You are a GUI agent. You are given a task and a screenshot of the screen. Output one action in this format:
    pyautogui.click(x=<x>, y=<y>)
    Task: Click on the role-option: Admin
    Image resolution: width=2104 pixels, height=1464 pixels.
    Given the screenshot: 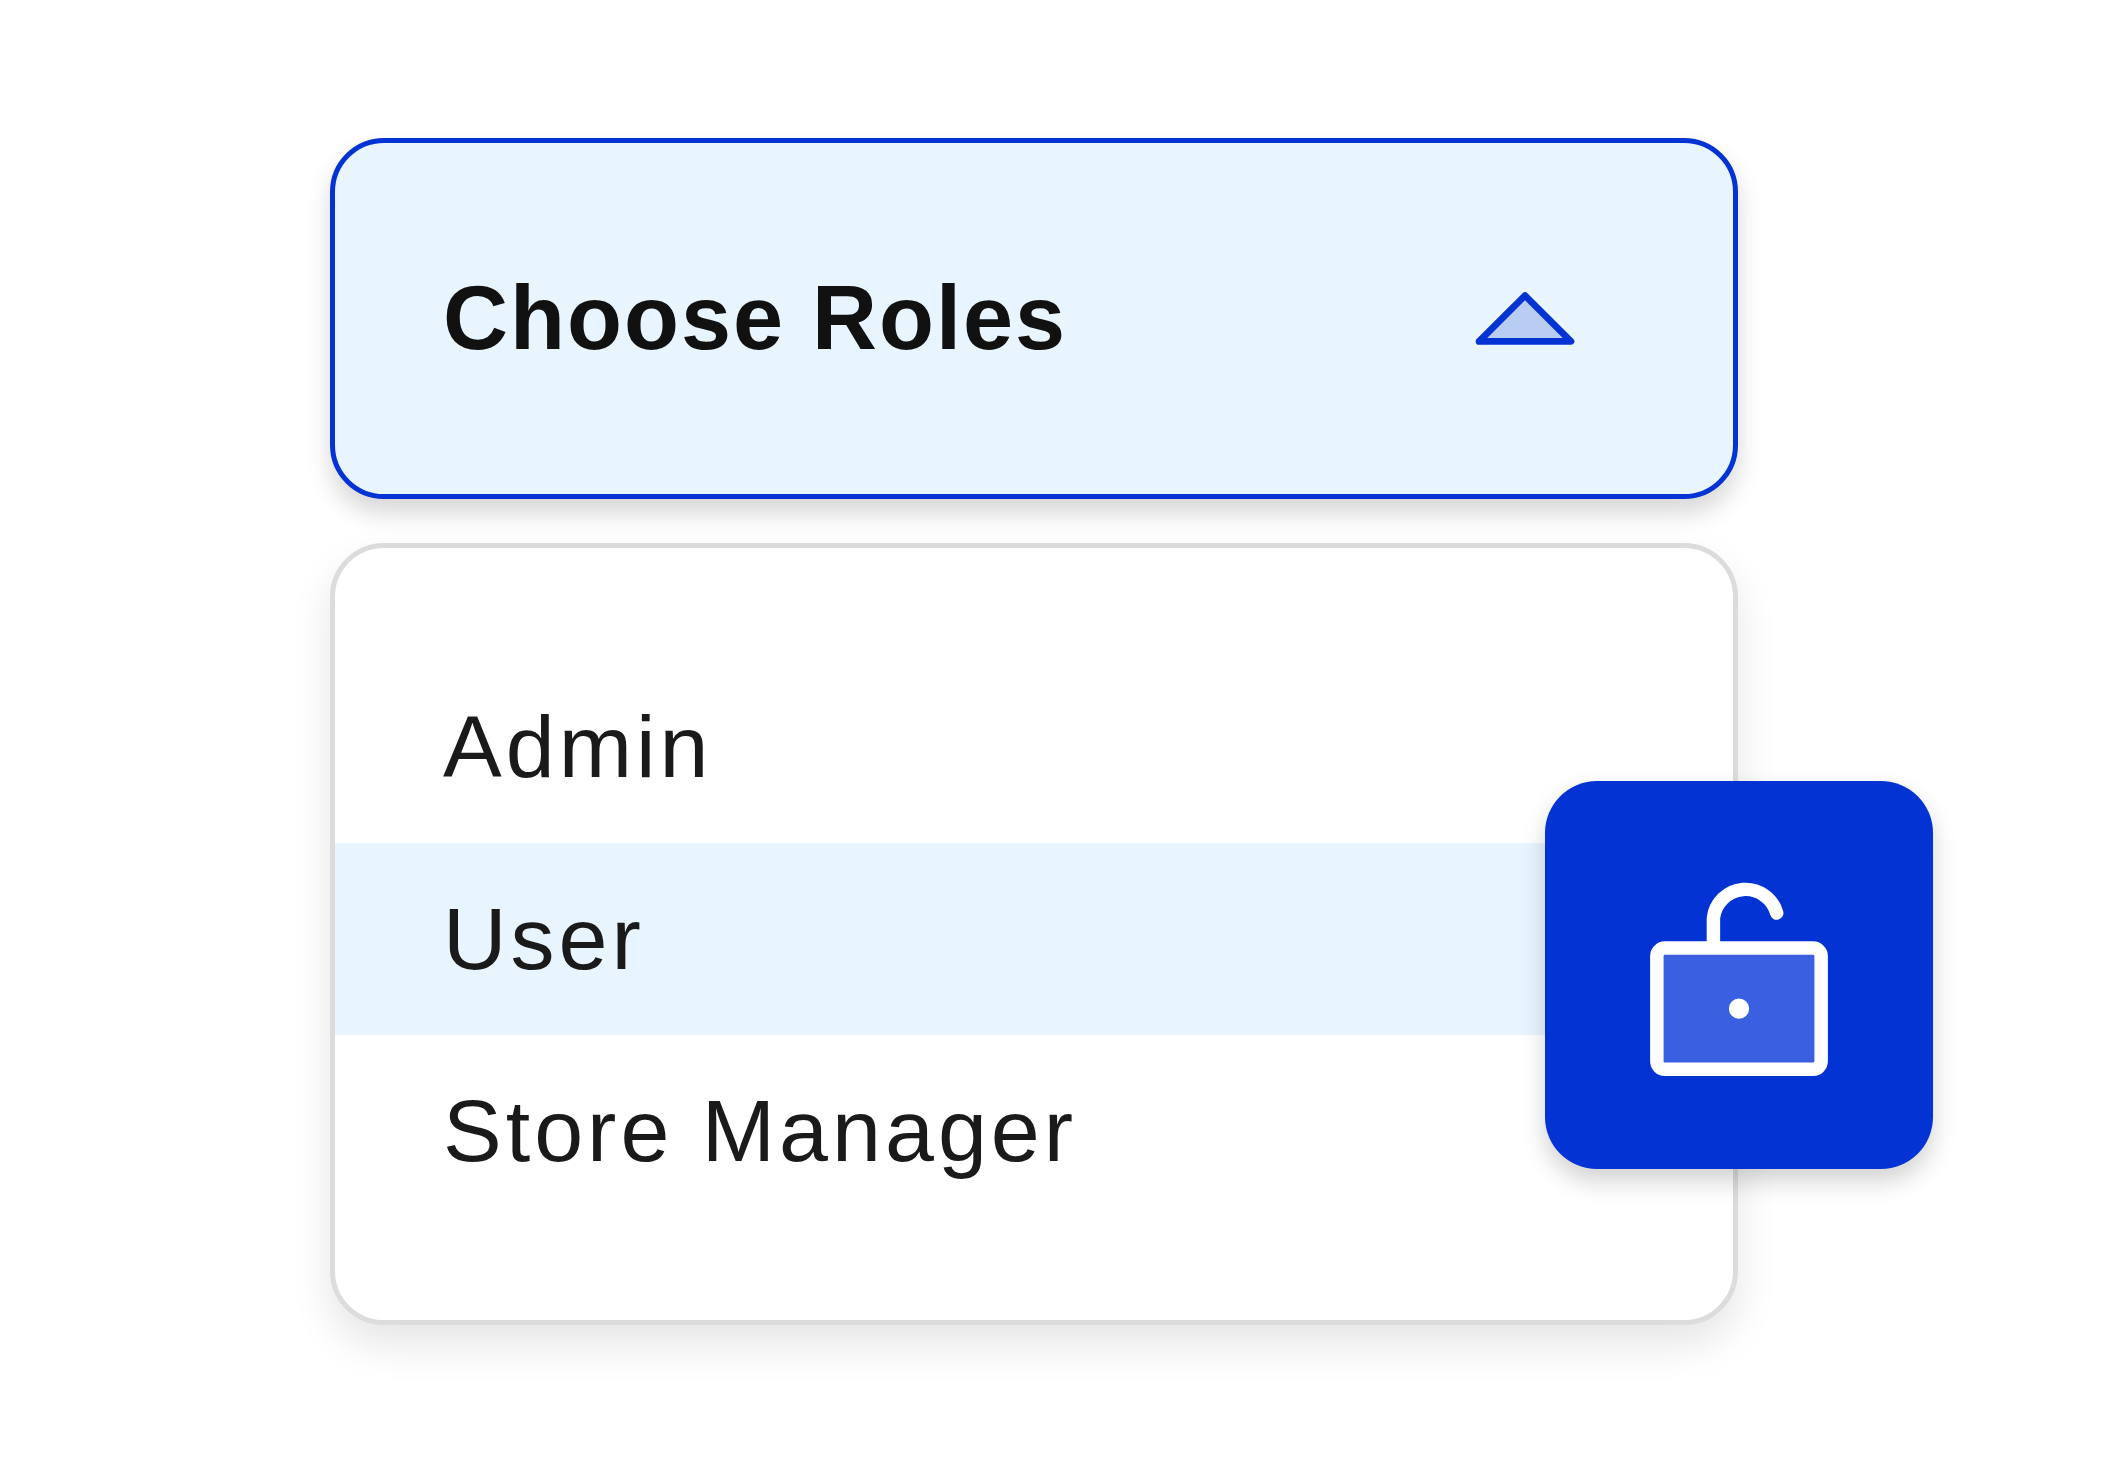 What is the action you would take?
    pyautogui.click(x=940, y=747)
    